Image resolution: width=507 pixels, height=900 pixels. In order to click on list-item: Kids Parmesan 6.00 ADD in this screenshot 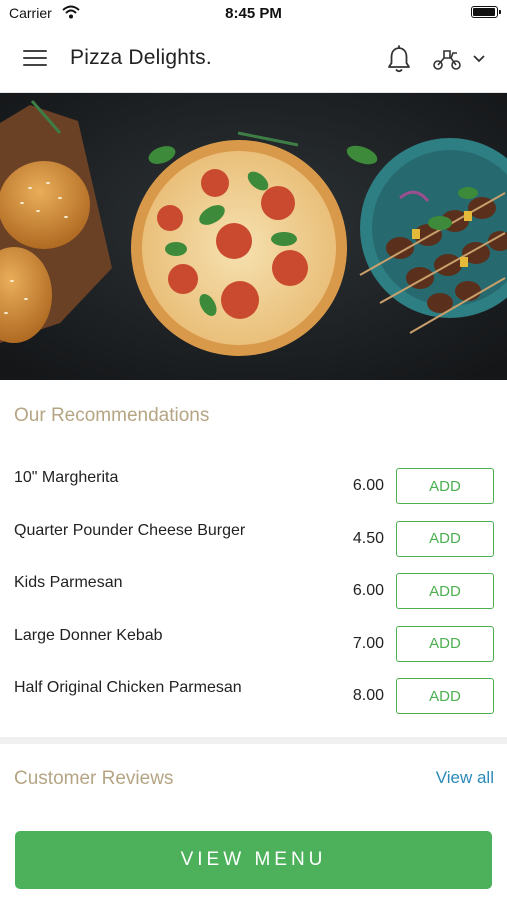, I will do `click(253, 586)`.